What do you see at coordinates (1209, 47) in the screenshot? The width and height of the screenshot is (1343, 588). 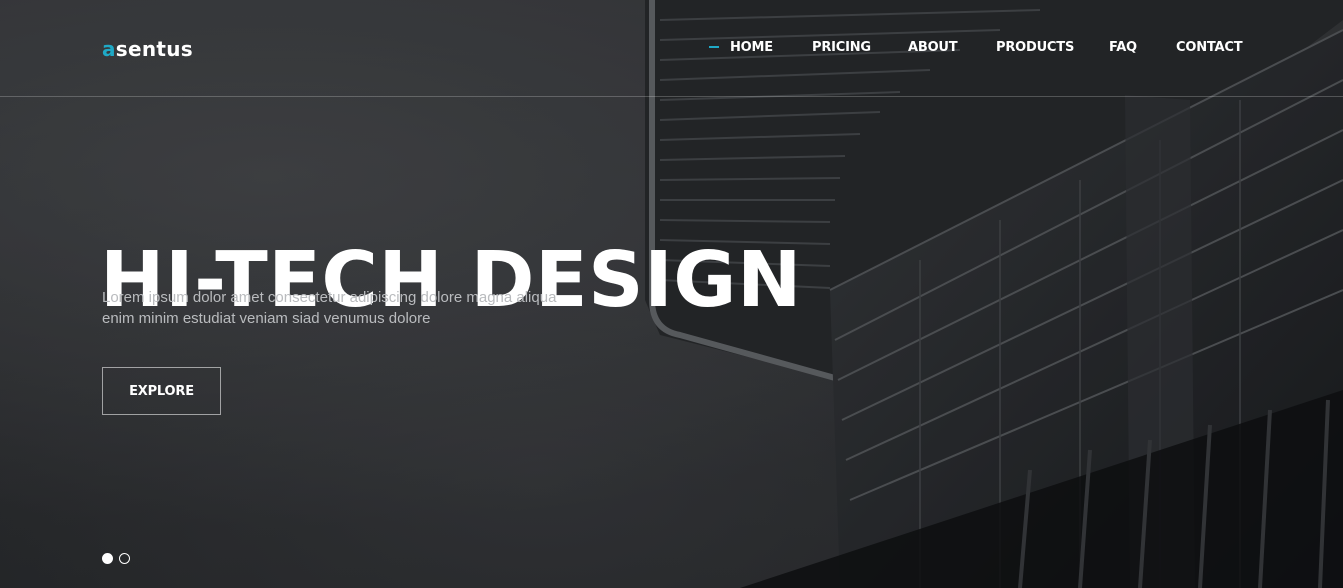 I see `nav-item-contact: CONTACT` at bounding box center [1209, 47].